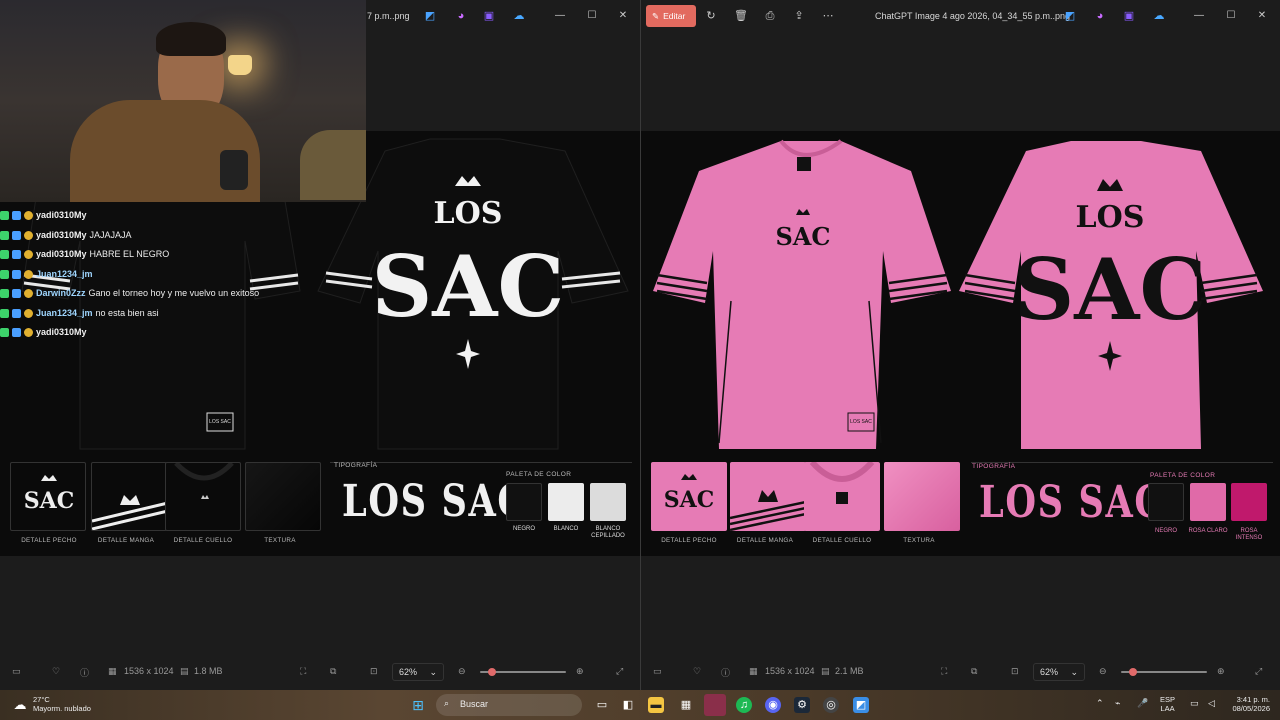  Describe the element at coordinates (41, 699) in the screenshot. I see `weather-temp: 27°C` at that location.